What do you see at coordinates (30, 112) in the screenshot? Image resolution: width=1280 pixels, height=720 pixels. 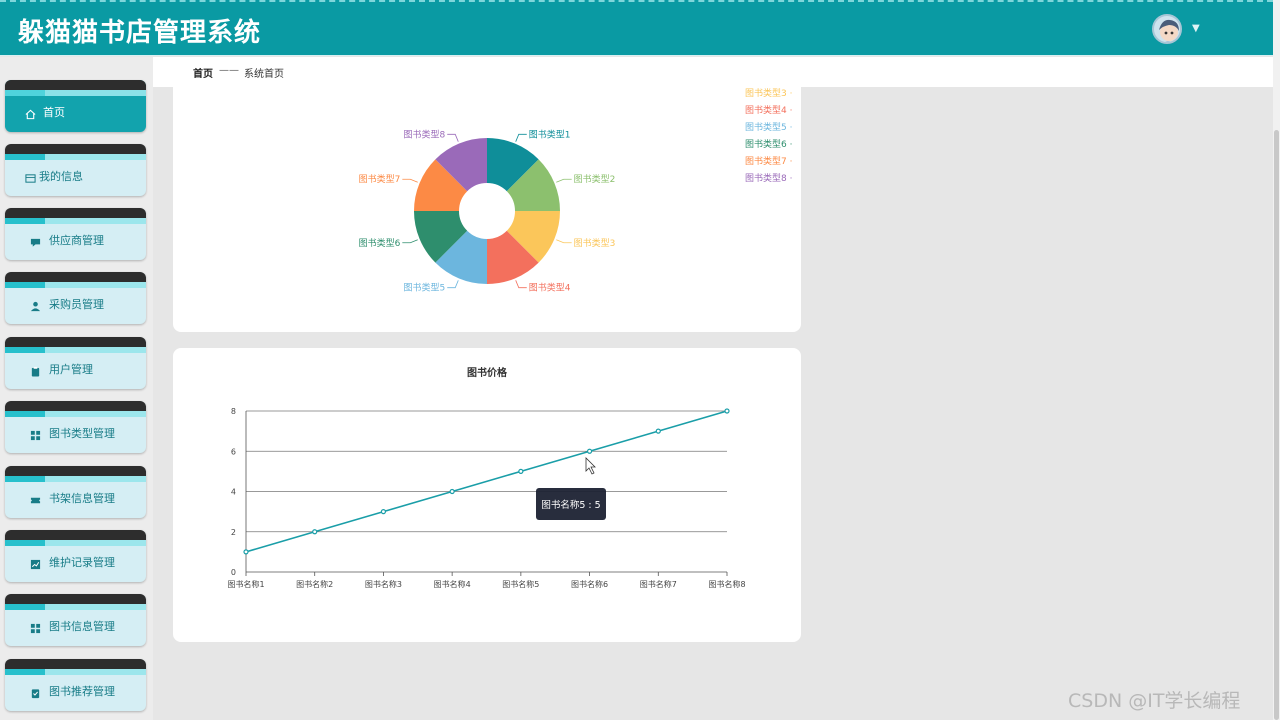 I see `home-icon` at bounding box center [30, 112].